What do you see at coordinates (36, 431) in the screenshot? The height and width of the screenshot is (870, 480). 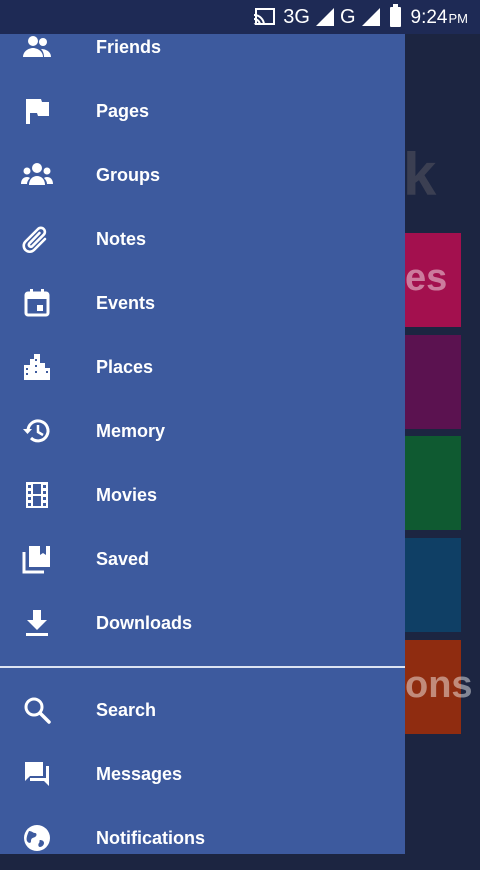 I see `history-icon` at bounding box center [36, 431].